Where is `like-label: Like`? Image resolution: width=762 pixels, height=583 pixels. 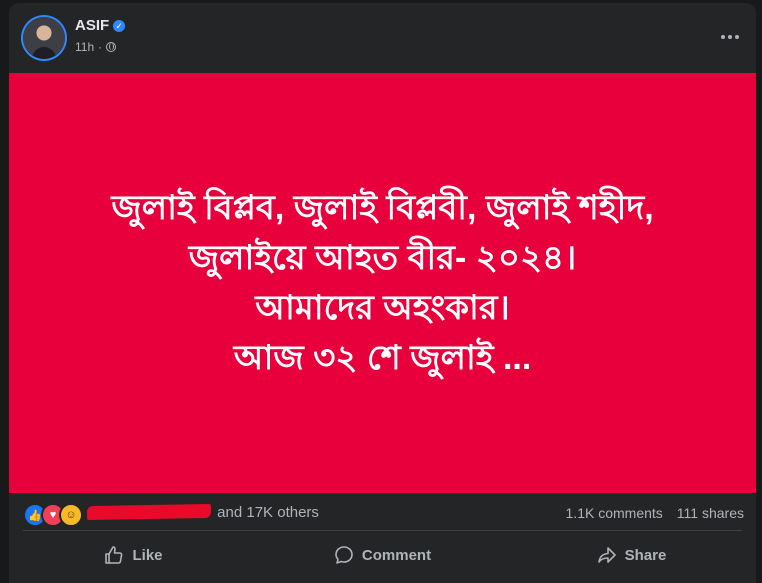 like-label: Like is located at coordinates (147, 555).